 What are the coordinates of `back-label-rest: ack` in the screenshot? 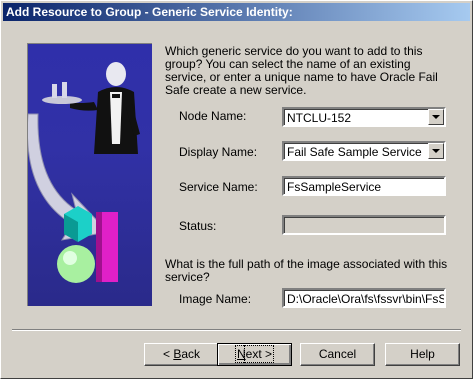 It's located at (191, 354).